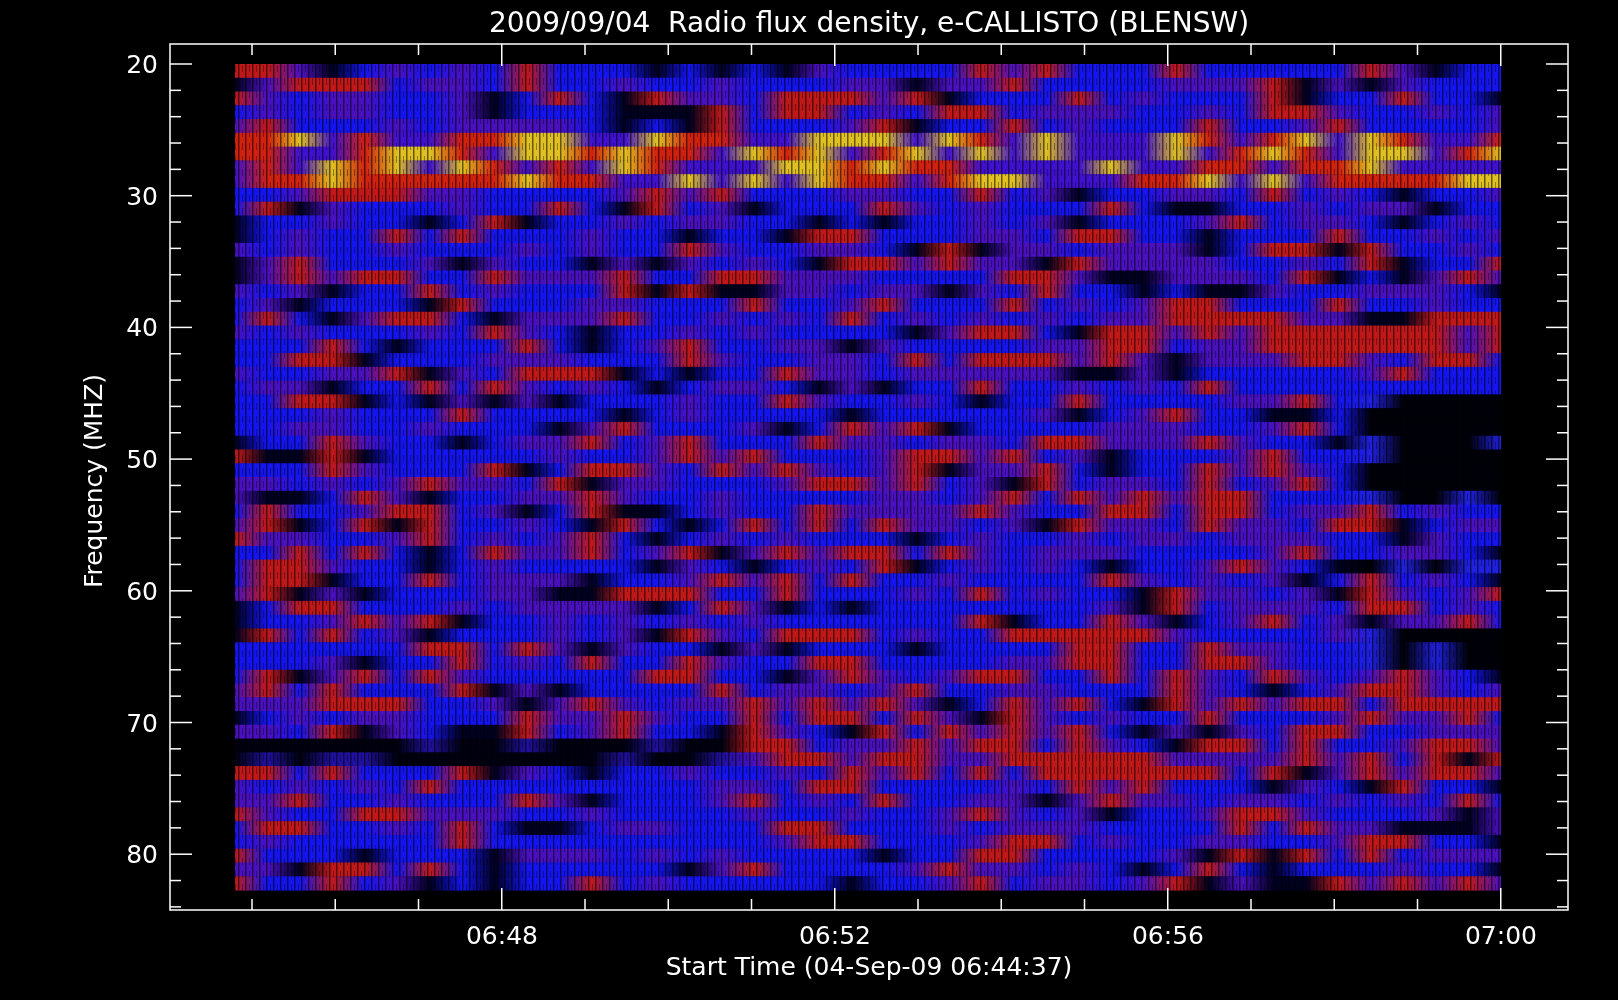  I want to click on y-tick-label: 60, so click(142, 591).